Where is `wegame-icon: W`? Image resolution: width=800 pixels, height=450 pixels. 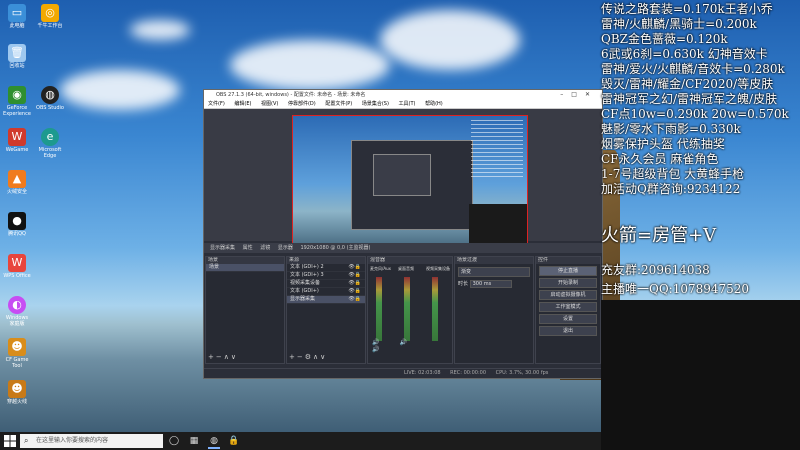
wegame-icon: W is located at coordinates (17, 137).